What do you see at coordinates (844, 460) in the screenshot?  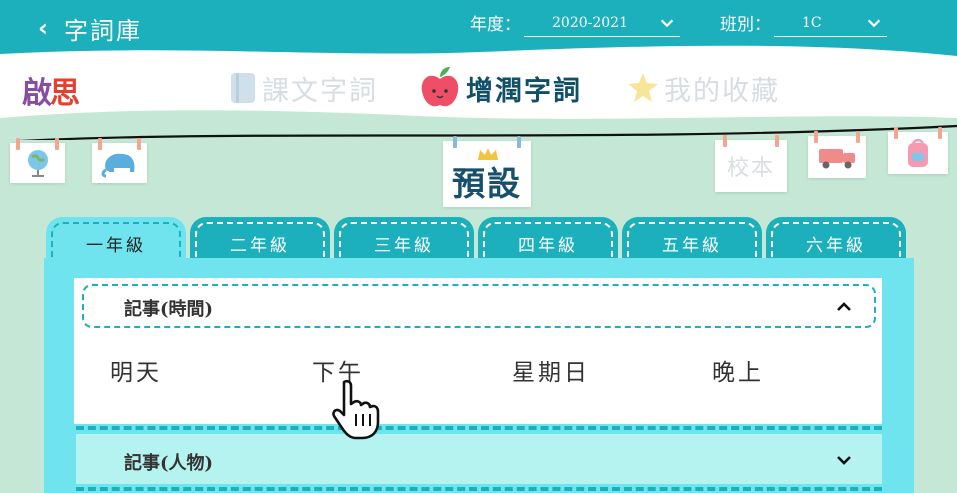 I see `chevron-down-icon` at bounding box center [844, 460].